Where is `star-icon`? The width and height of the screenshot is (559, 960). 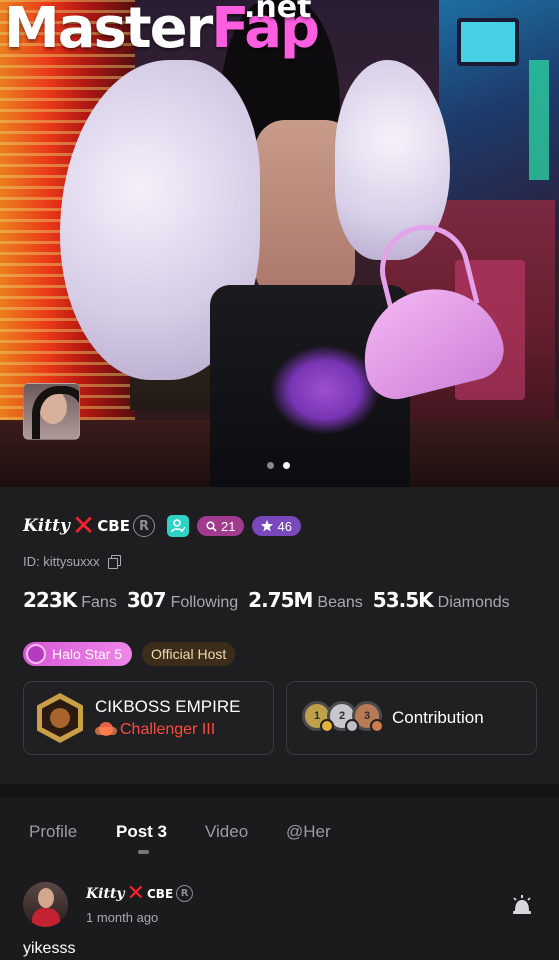 star-icon is located at coordinates (267, 526).